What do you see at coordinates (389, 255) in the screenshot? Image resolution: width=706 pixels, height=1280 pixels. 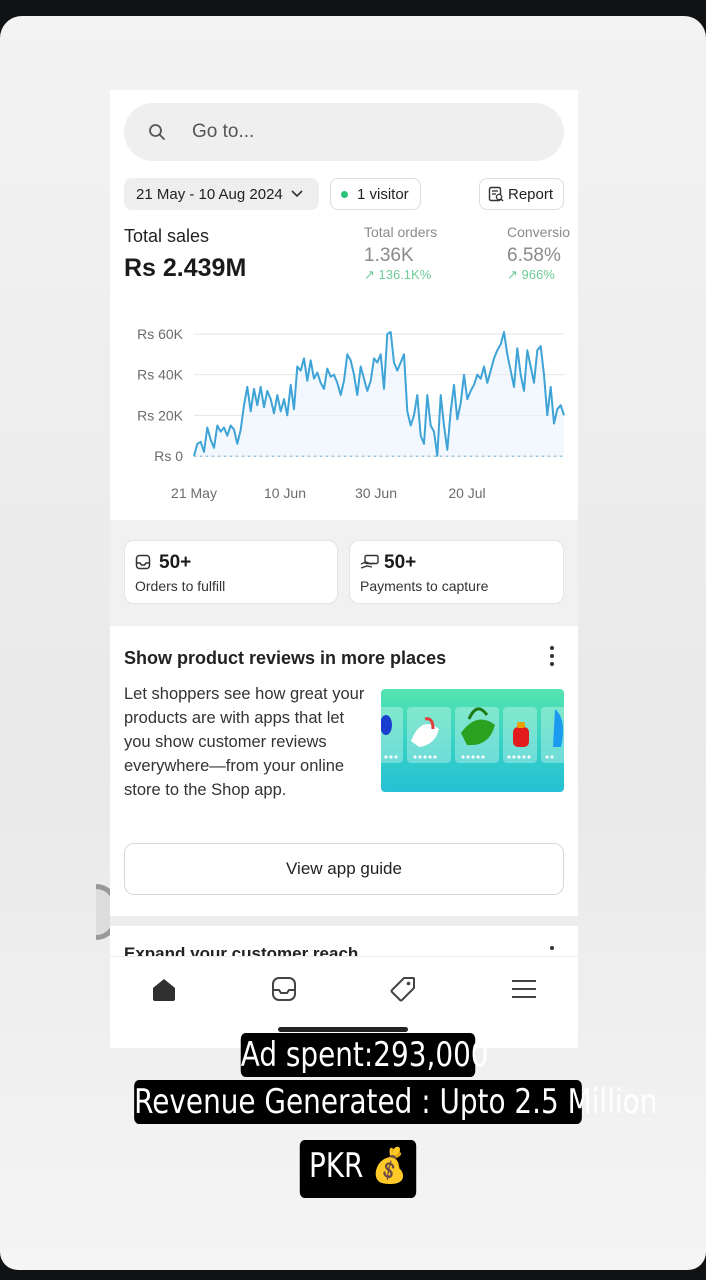 I see `total-orders-value: 1.36K` at bounding box center [389, 255].